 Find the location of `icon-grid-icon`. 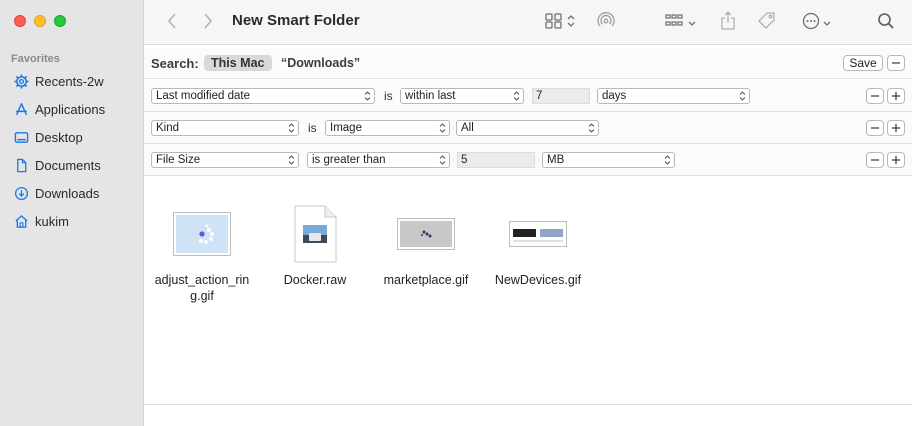

icon-grid-icon is located at coordinates (554, 22).